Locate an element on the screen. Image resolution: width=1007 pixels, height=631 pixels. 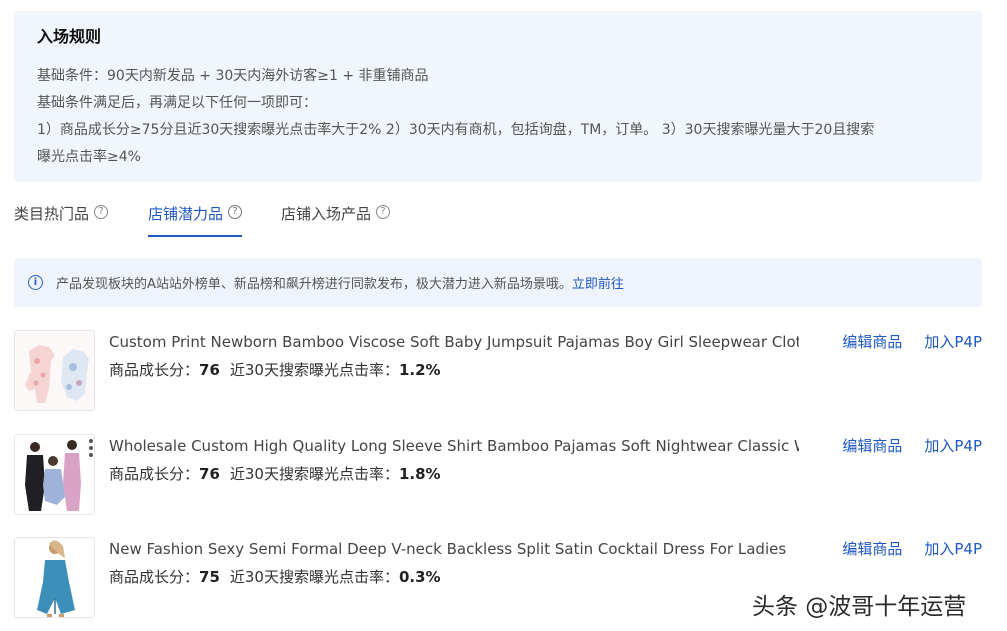
ctr-value: 1.2% is located at coordinates (419, 370).